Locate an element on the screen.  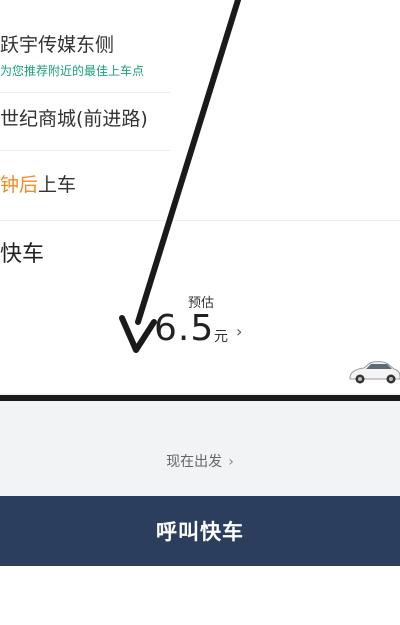
bottom-blank-area is located at coordinates (200, 595).